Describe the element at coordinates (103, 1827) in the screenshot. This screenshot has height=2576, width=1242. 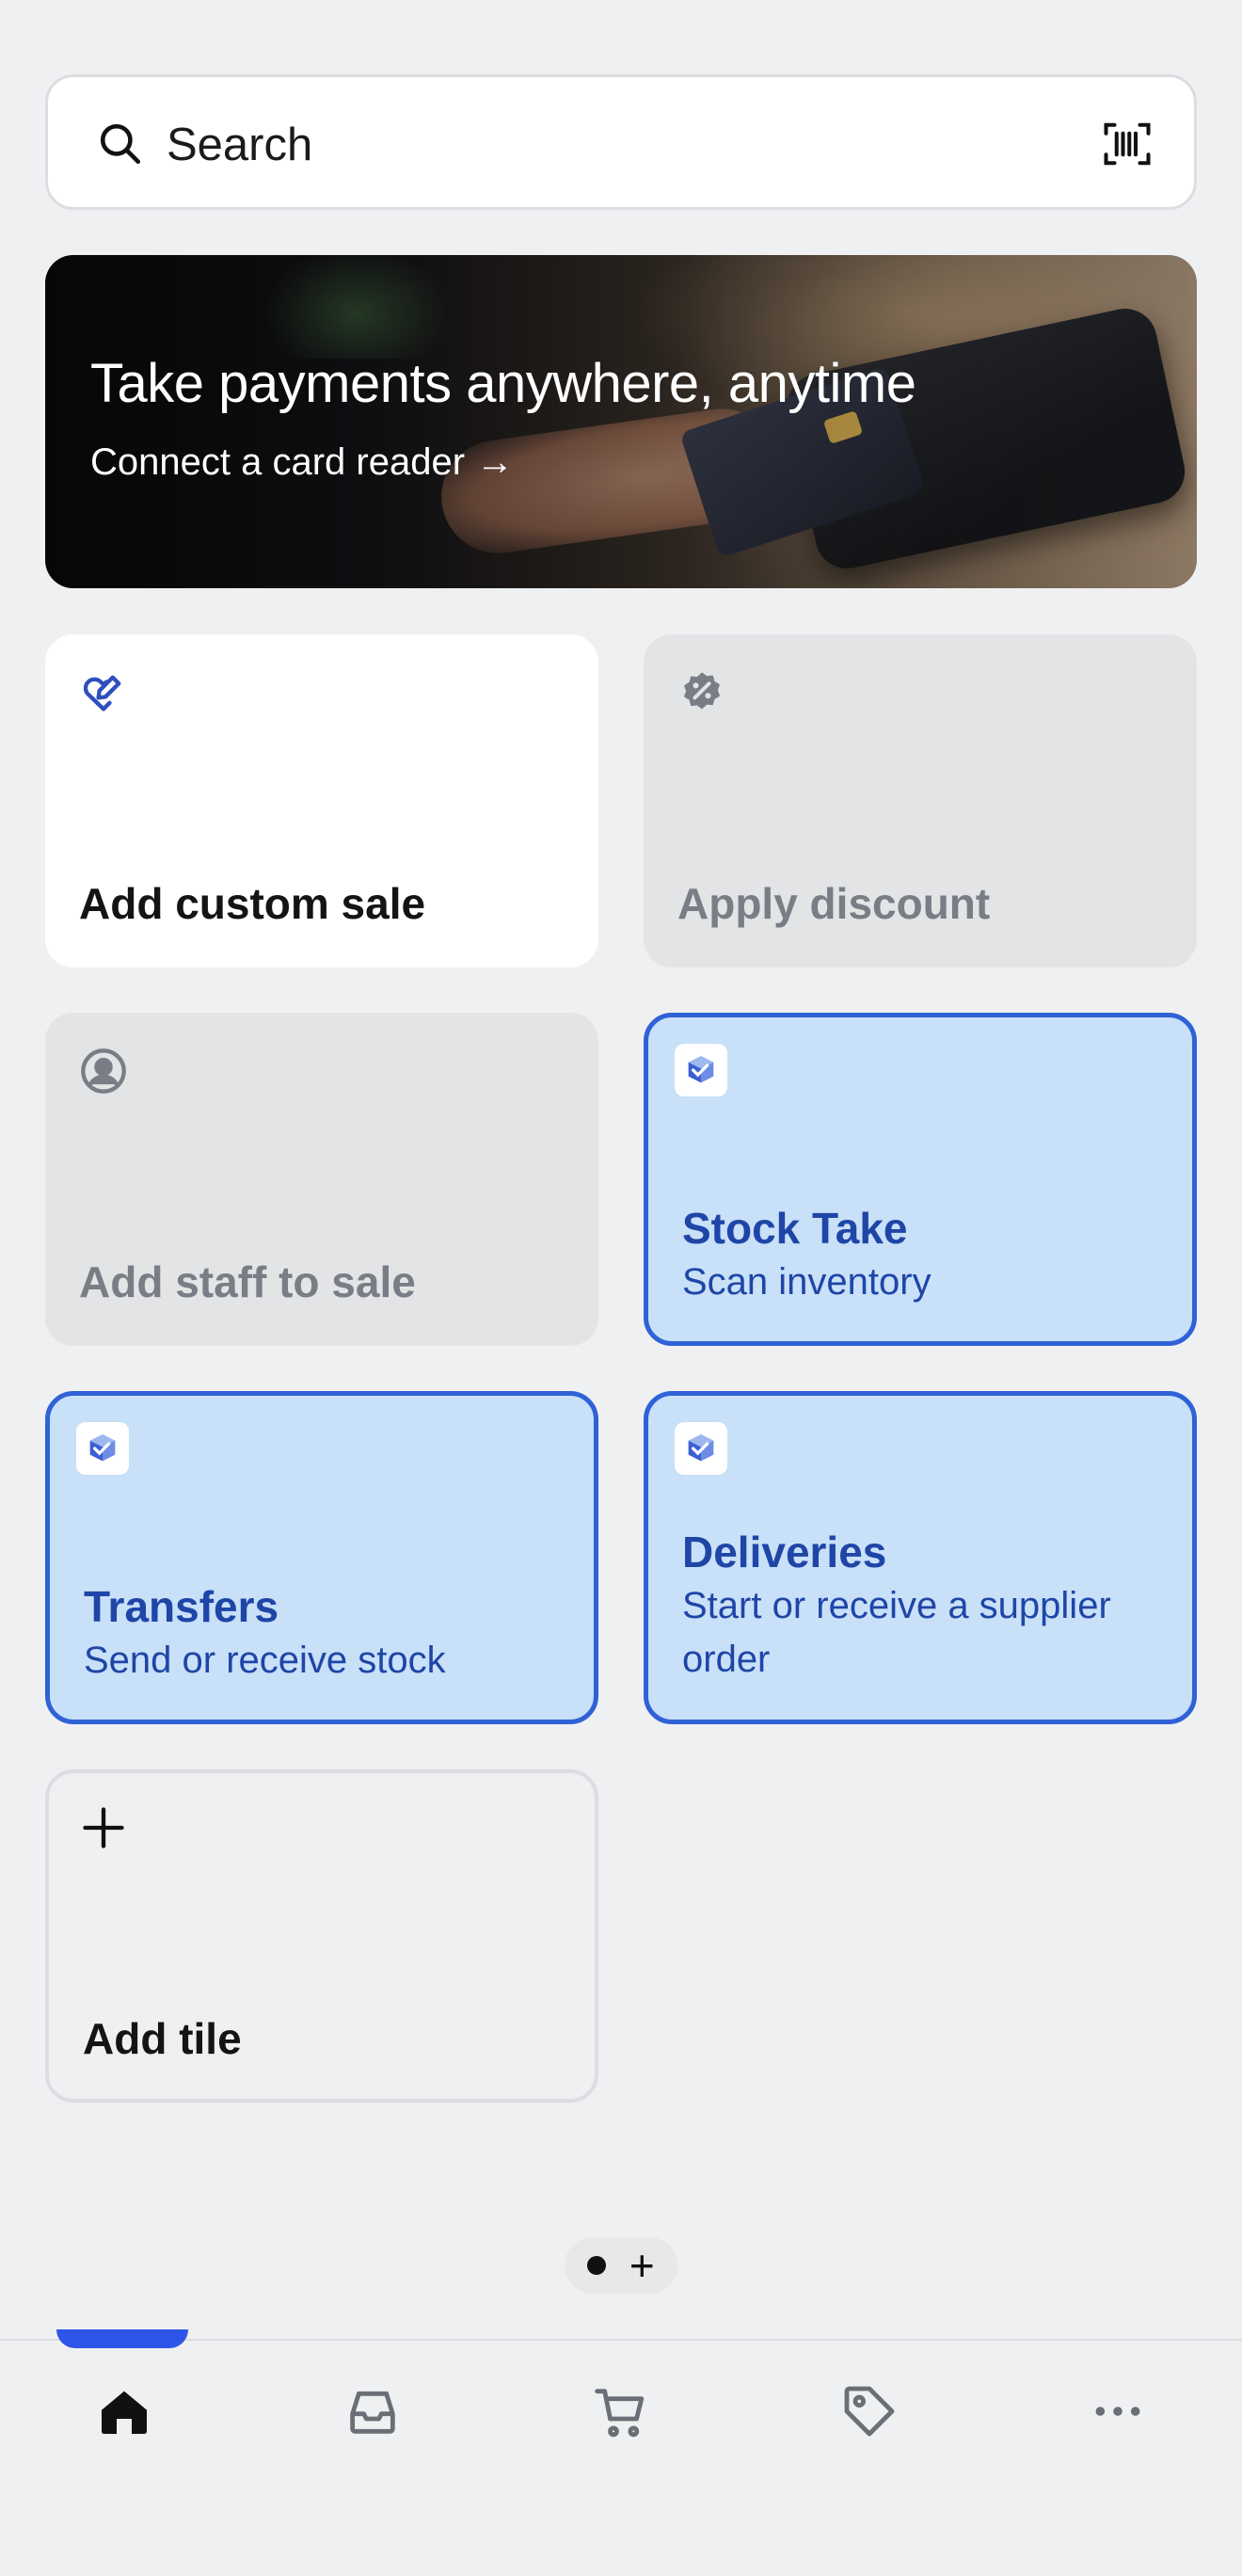
I see `plus-icon` at that location.